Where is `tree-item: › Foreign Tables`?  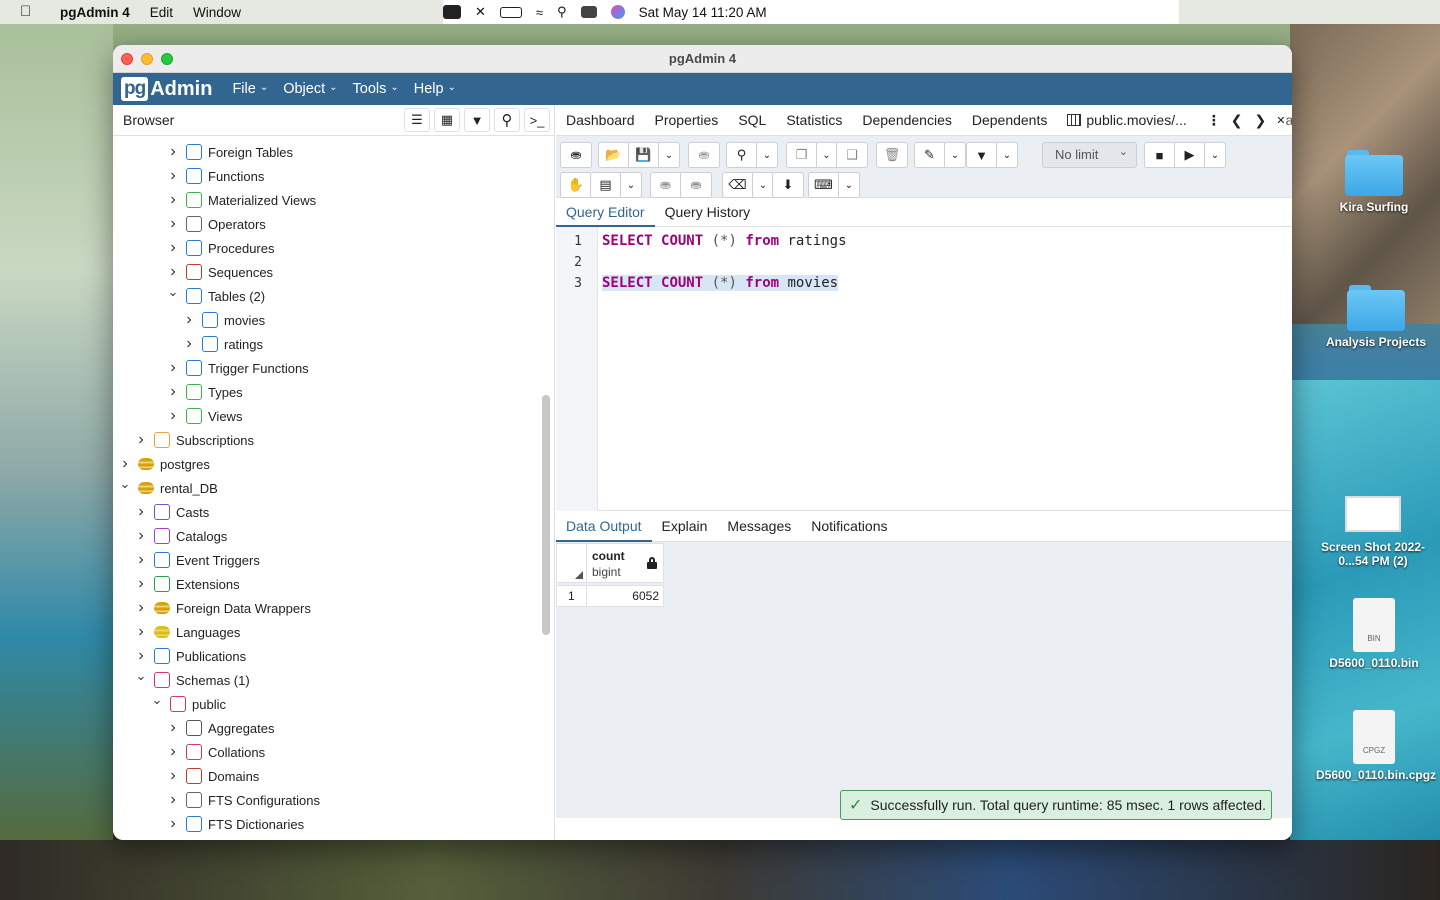
tree-item: › Foreign Tables is located at coordinates (229, 152).